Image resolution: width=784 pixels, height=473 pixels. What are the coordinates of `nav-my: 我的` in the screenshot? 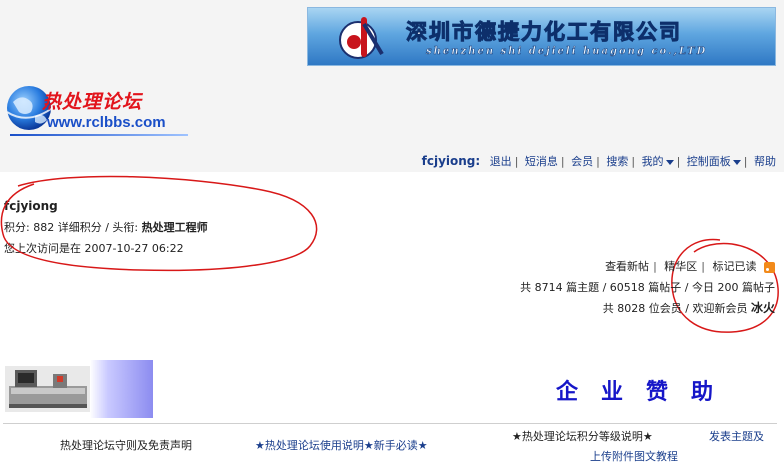 It's located at (658, 161).